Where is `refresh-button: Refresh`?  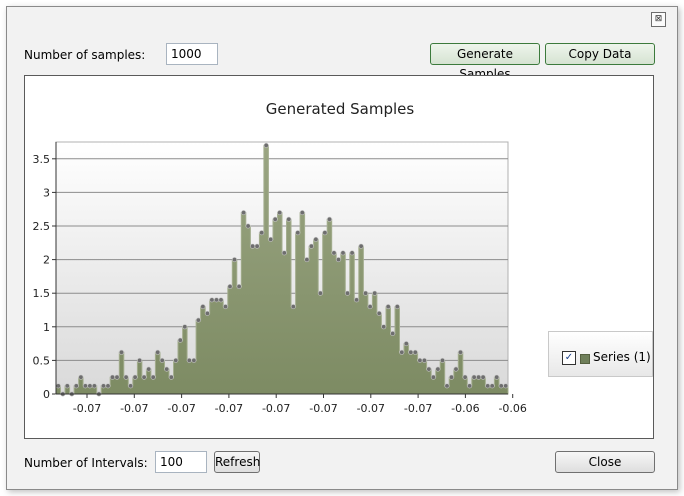
refresh-button: Refresh is located at coordinates (237, 462).